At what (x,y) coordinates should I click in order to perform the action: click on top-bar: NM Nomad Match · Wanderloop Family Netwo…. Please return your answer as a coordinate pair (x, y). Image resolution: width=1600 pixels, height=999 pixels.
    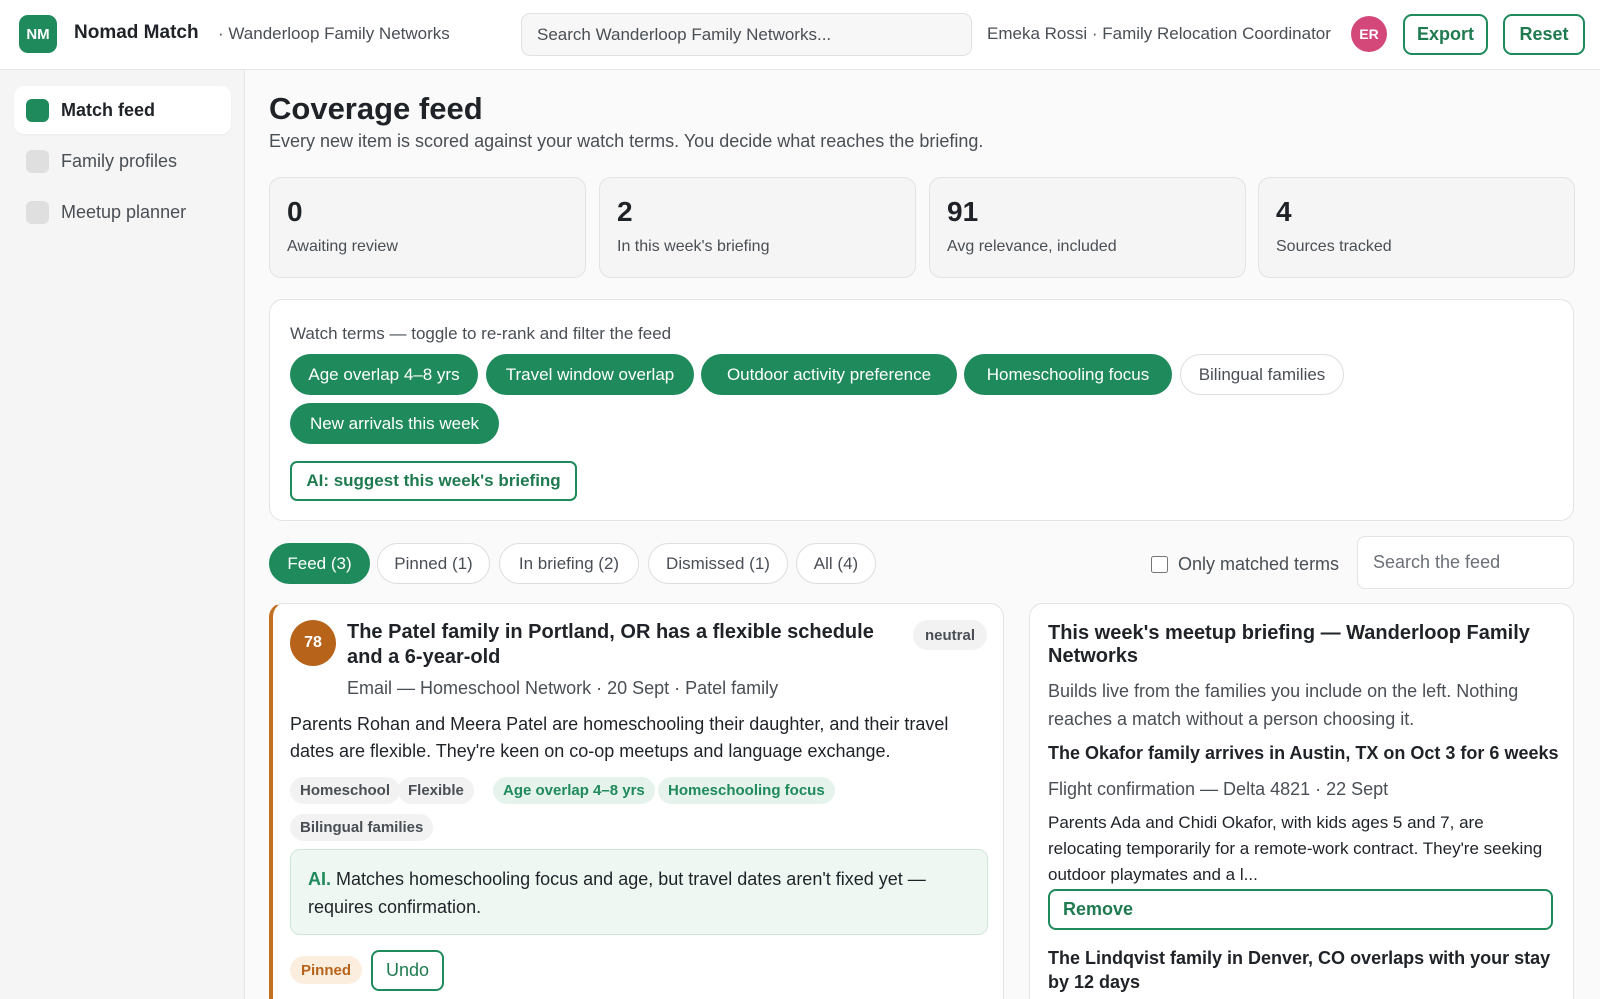
    Looking at the image, I should click on (800, 35).